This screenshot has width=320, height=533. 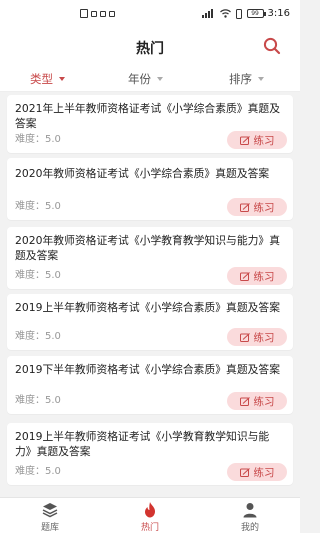 What do you see at coordinates (150, 385) in the screenshot?
I see `exam-card: 2019下半年教师资格考试《小学综合素质》真题及答案 难度：5.0 练习` at bounding box center [150, 385].